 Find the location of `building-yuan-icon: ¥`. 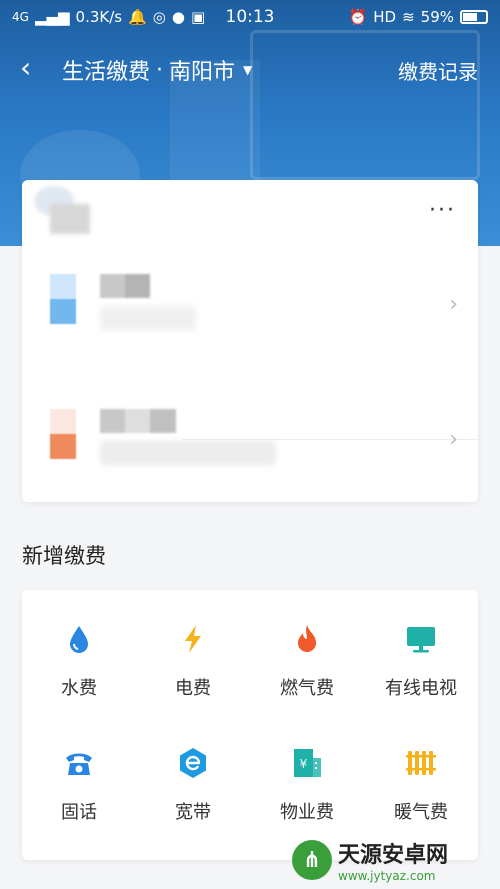

building-yuan-icon: ¥ is located at coordinates (307, 763).